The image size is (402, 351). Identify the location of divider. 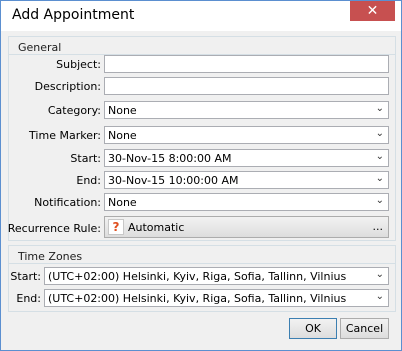
(202, 263).